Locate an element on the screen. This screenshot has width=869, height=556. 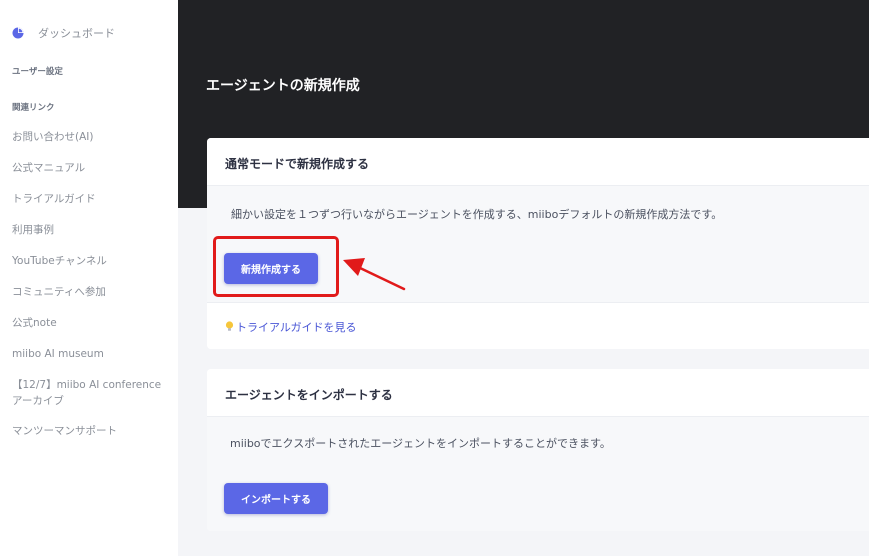
sidebar-link-manual: 公式マニュアル is located at coordinates (48, 168).